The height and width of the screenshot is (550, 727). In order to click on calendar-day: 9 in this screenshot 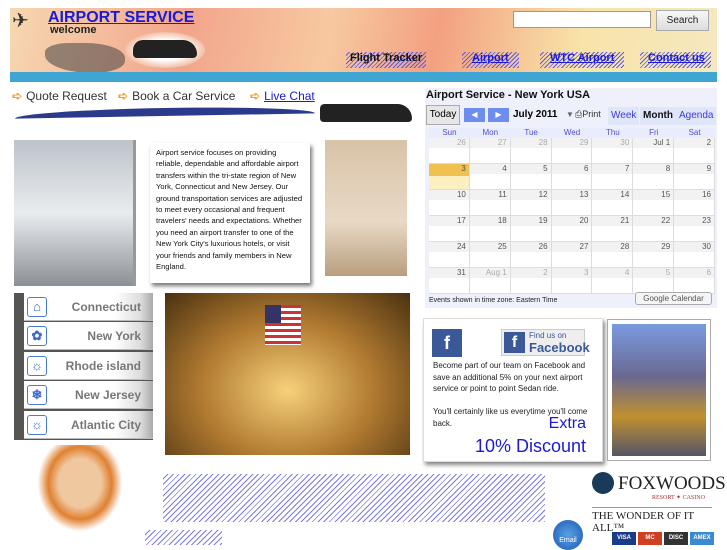, I will do `click(695, 177)`.